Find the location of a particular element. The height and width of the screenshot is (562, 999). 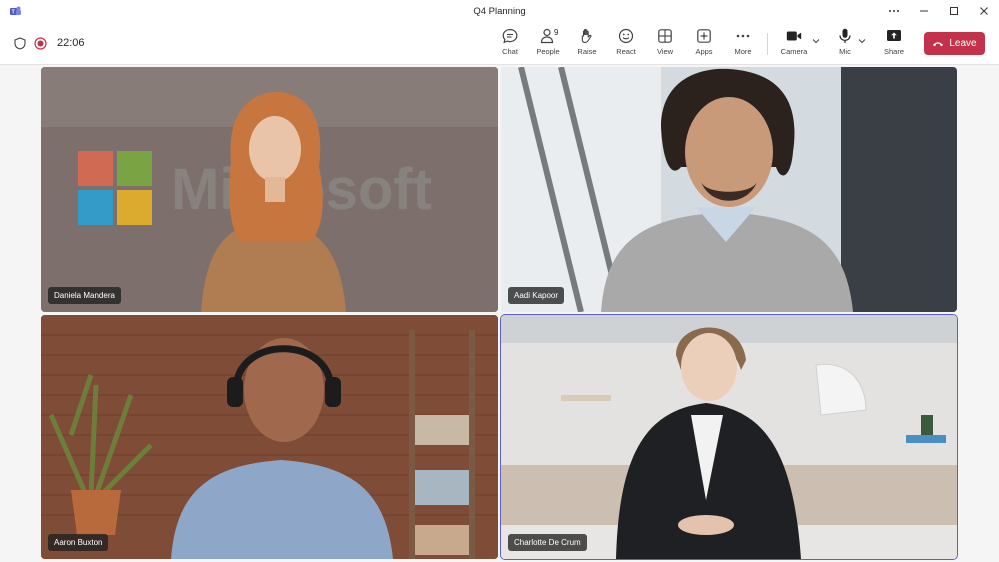

minimize-icon is located at coordinates (924, 11).